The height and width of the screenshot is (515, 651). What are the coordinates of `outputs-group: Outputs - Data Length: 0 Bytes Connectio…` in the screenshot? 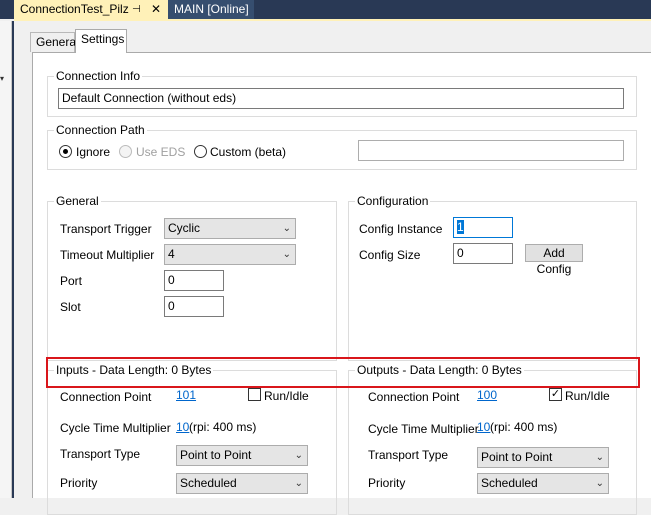 It's located at (492, 439).